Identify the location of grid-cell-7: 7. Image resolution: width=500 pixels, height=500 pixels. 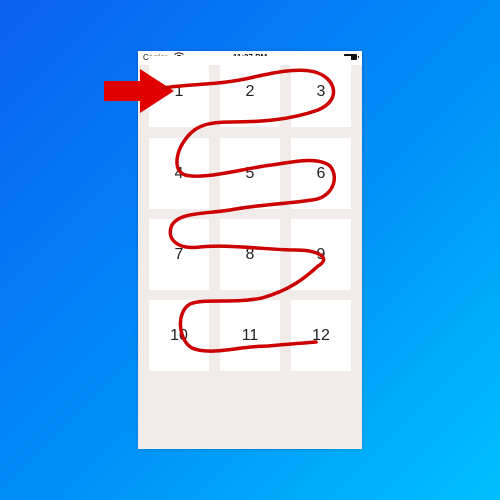
(179, 254).